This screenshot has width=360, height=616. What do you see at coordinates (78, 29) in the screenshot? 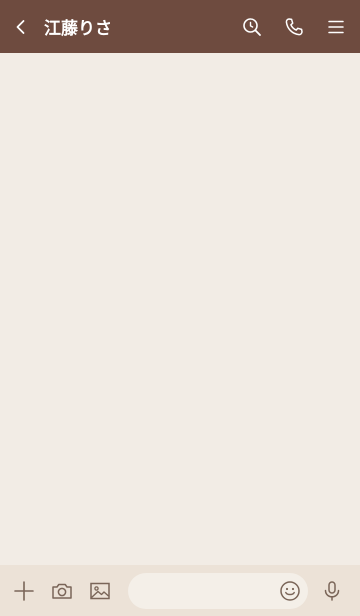
I see `chat-title: 江藤りさ` at bounding box center [78, 29].